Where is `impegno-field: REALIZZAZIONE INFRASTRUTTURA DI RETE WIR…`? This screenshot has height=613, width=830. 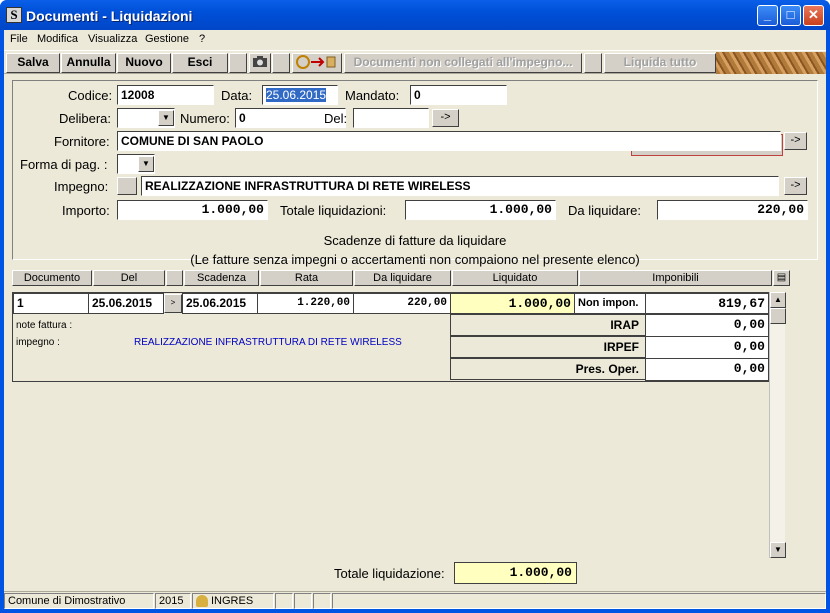
impegno-field: REALIZZAZIONE INFRASTRUTTURA DI RETE WIR… is located at coordinates (460, 186).